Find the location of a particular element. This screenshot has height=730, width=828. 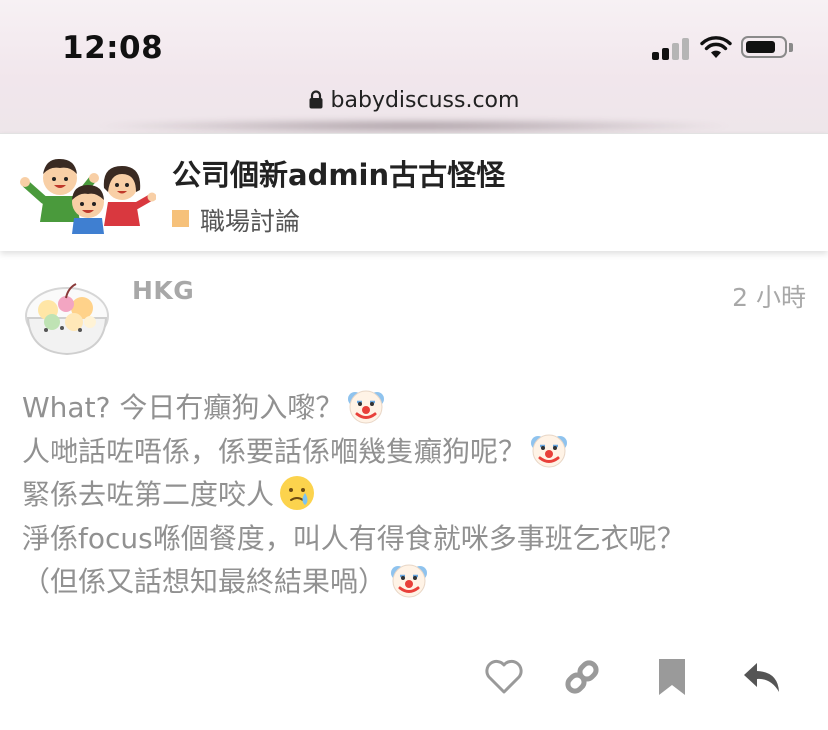

post-line-text: （但係又話想知最終結果喎） is located at coordinates (204, 581).